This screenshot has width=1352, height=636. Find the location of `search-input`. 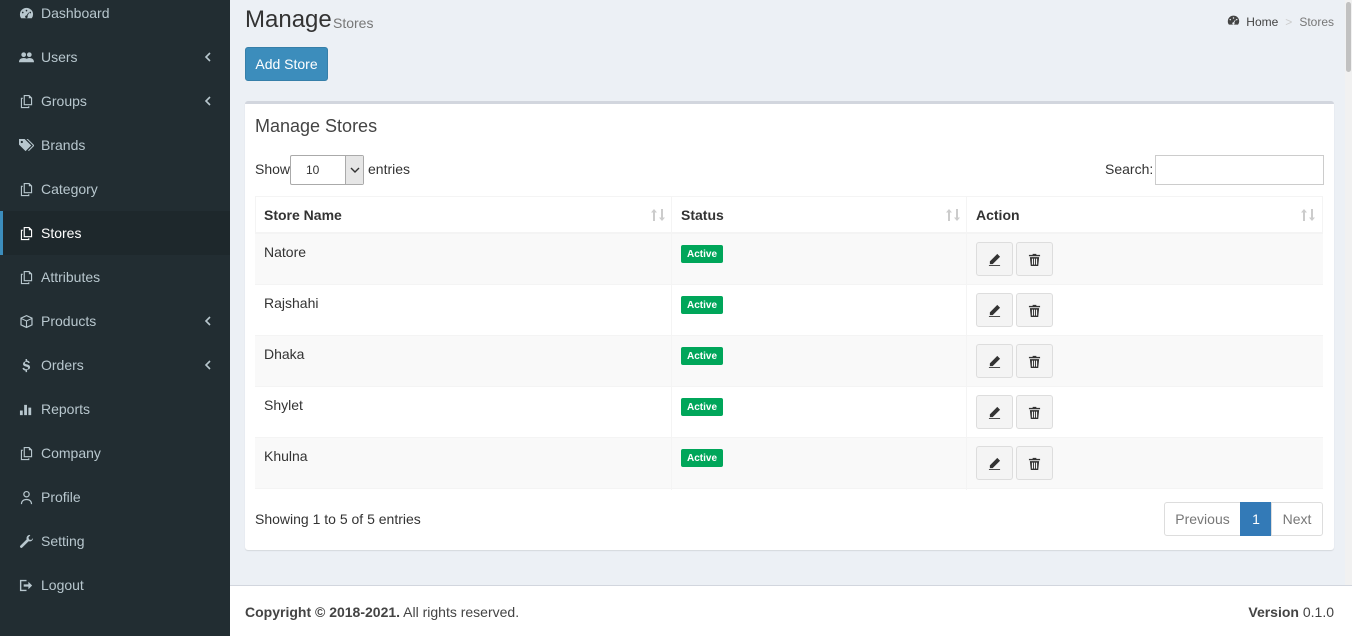

search-input is located at coordinates (1239, 170).